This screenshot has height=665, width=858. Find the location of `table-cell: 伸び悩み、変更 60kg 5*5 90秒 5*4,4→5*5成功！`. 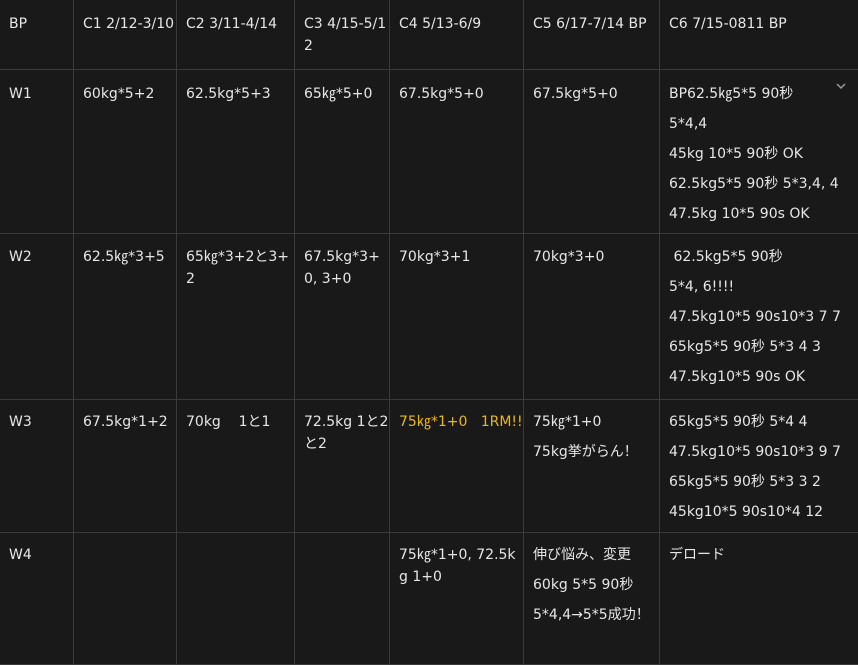

table-cell: 伸び悩み、変更 60kg 5*5 90秒 5*4,4→5*5成功！ is located at coordinates (592, 599).